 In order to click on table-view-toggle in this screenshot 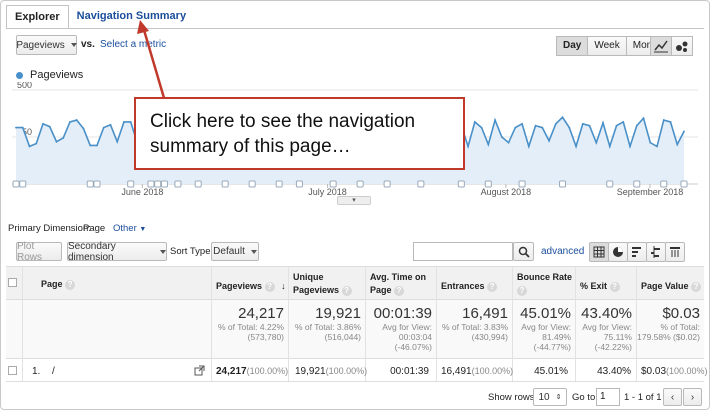, I will do `click(637, 252)`.